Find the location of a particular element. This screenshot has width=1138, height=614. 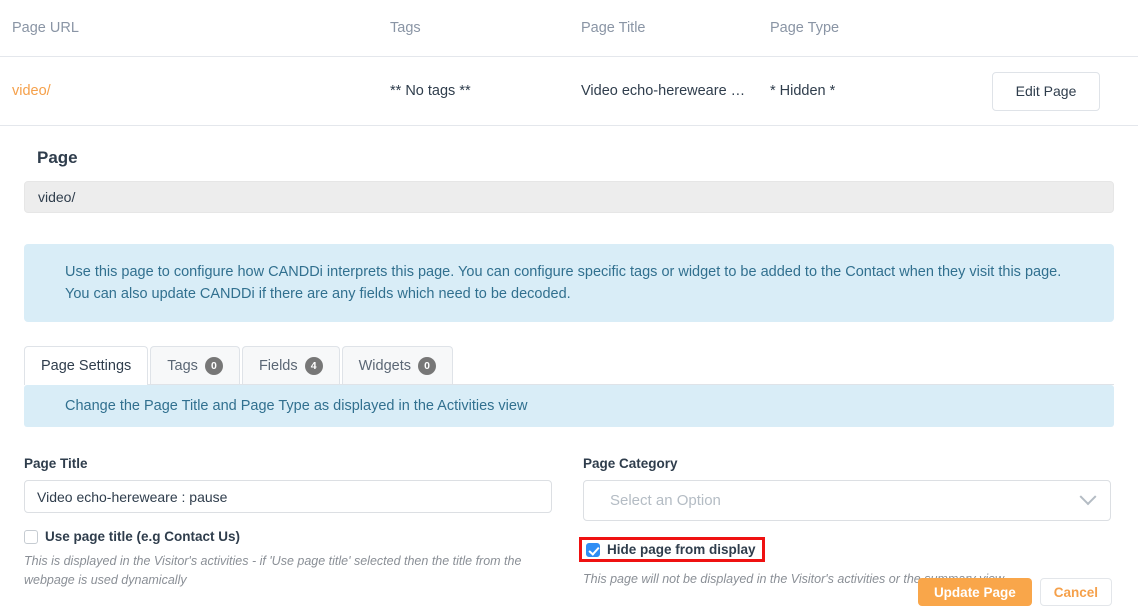

use-page-title-checkbox-row: Use page title (e.g Contact Us) is located at coordinates (288, 536).